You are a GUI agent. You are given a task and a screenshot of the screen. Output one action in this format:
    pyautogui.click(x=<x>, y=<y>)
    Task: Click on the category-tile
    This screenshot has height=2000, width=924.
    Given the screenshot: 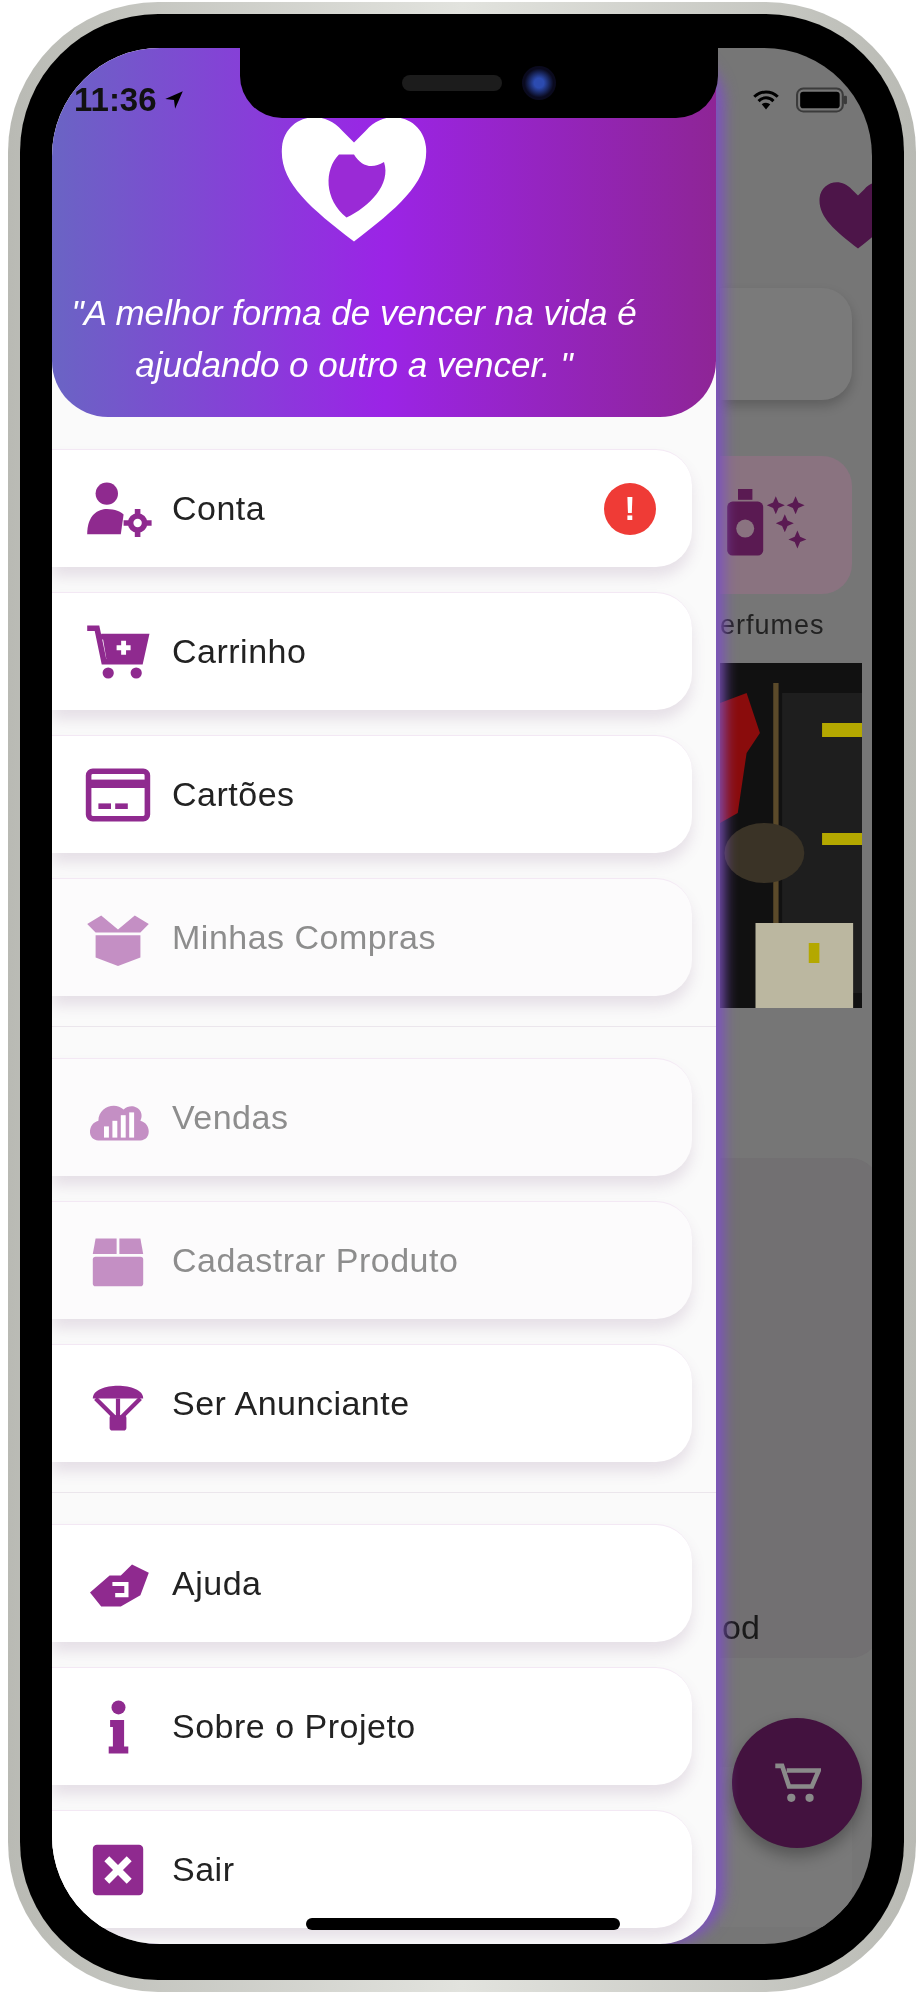 What is the action you would take?
    pyautogui.click(x=786, y=525)
    